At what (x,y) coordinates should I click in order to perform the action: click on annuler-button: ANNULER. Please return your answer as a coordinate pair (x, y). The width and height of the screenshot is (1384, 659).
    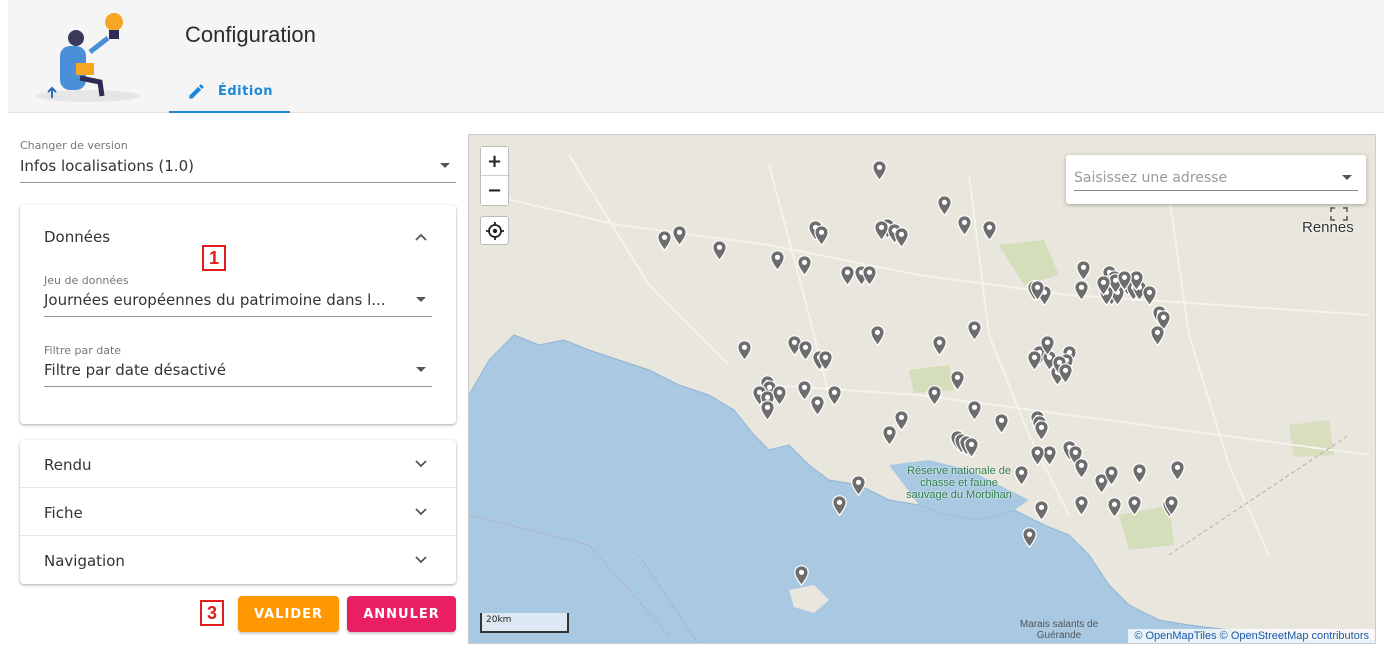
    Looking at the image, I should click on (401, 614).